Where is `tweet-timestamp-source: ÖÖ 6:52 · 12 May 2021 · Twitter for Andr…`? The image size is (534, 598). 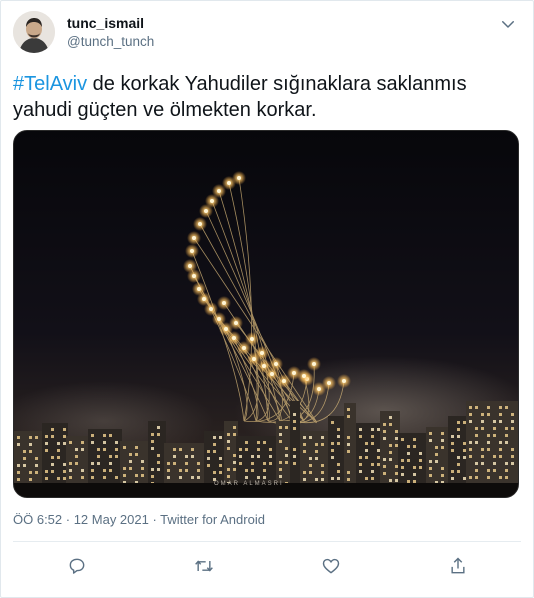 tweet-timestamp-source: ÖÖ 6:52 · 12 May 2021 · Twitter for Andr… is located at coordinates (139, 519).